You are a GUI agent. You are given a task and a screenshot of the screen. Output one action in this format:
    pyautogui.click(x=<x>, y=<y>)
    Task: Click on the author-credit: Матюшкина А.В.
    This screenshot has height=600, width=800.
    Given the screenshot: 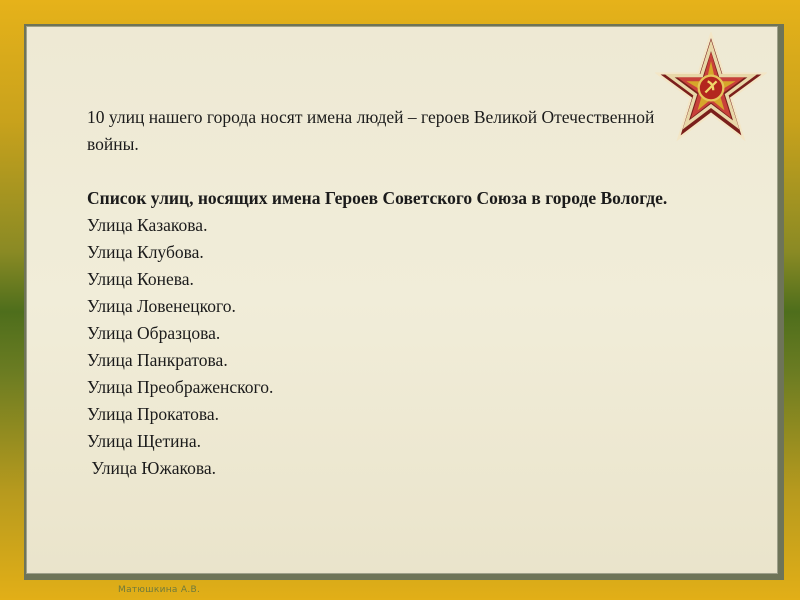 What is the action you would take?
    pyautogui.click(x=159, y=590)
    